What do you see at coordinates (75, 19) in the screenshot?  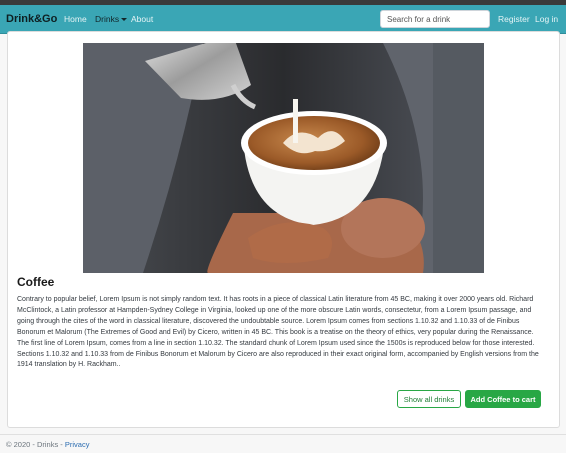 I see `nav-home-link: Home` at bounding box center [75, 19].